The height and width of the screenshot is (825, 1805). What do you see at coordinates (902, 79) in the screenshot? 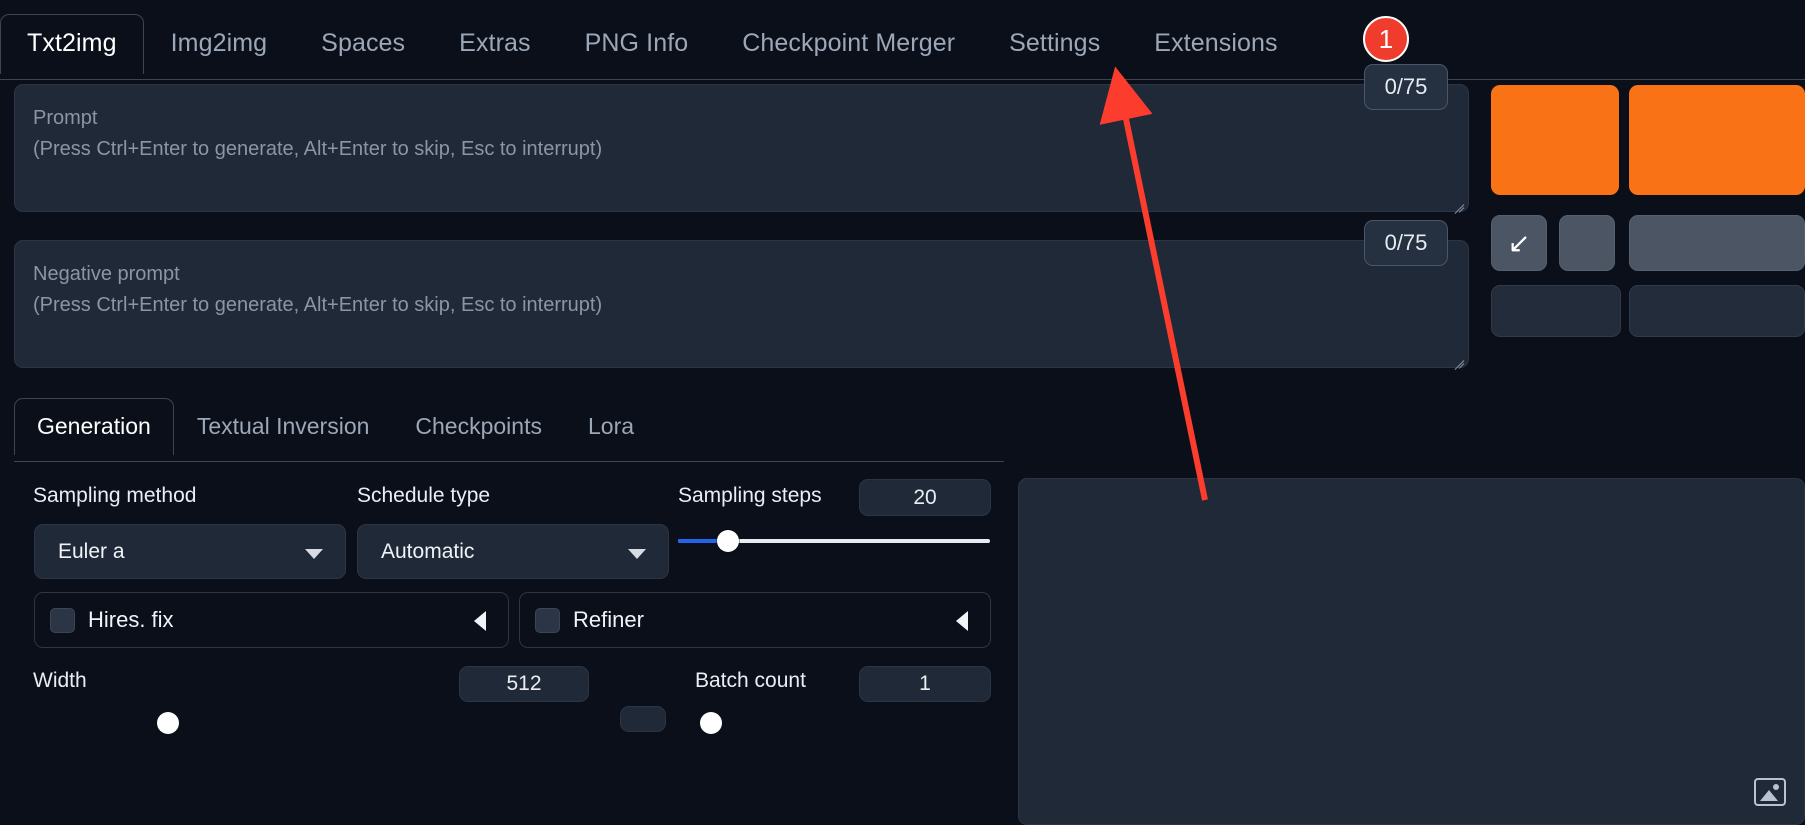
I see `tabbar-divider` at bounding box center [902, 79].